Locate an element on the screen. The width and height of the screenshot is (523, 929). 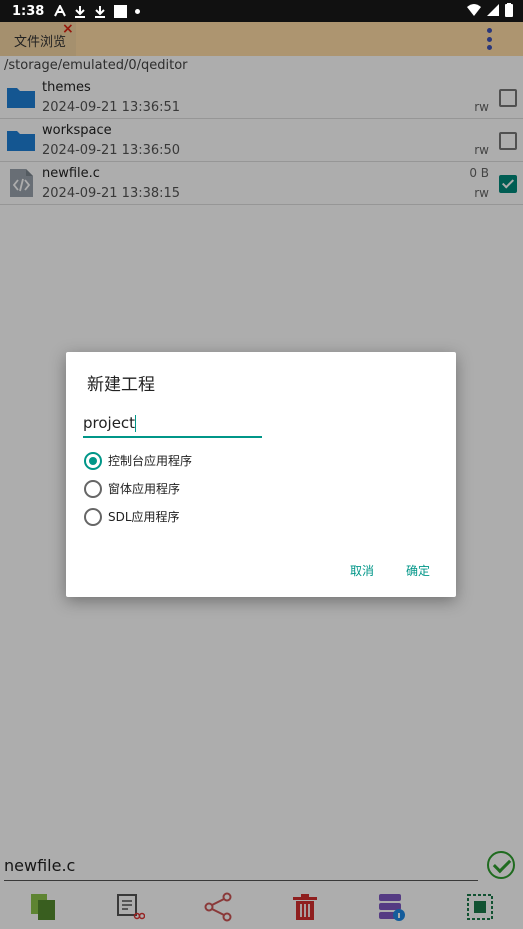
dot-icon is located at coordinates (138, 11).